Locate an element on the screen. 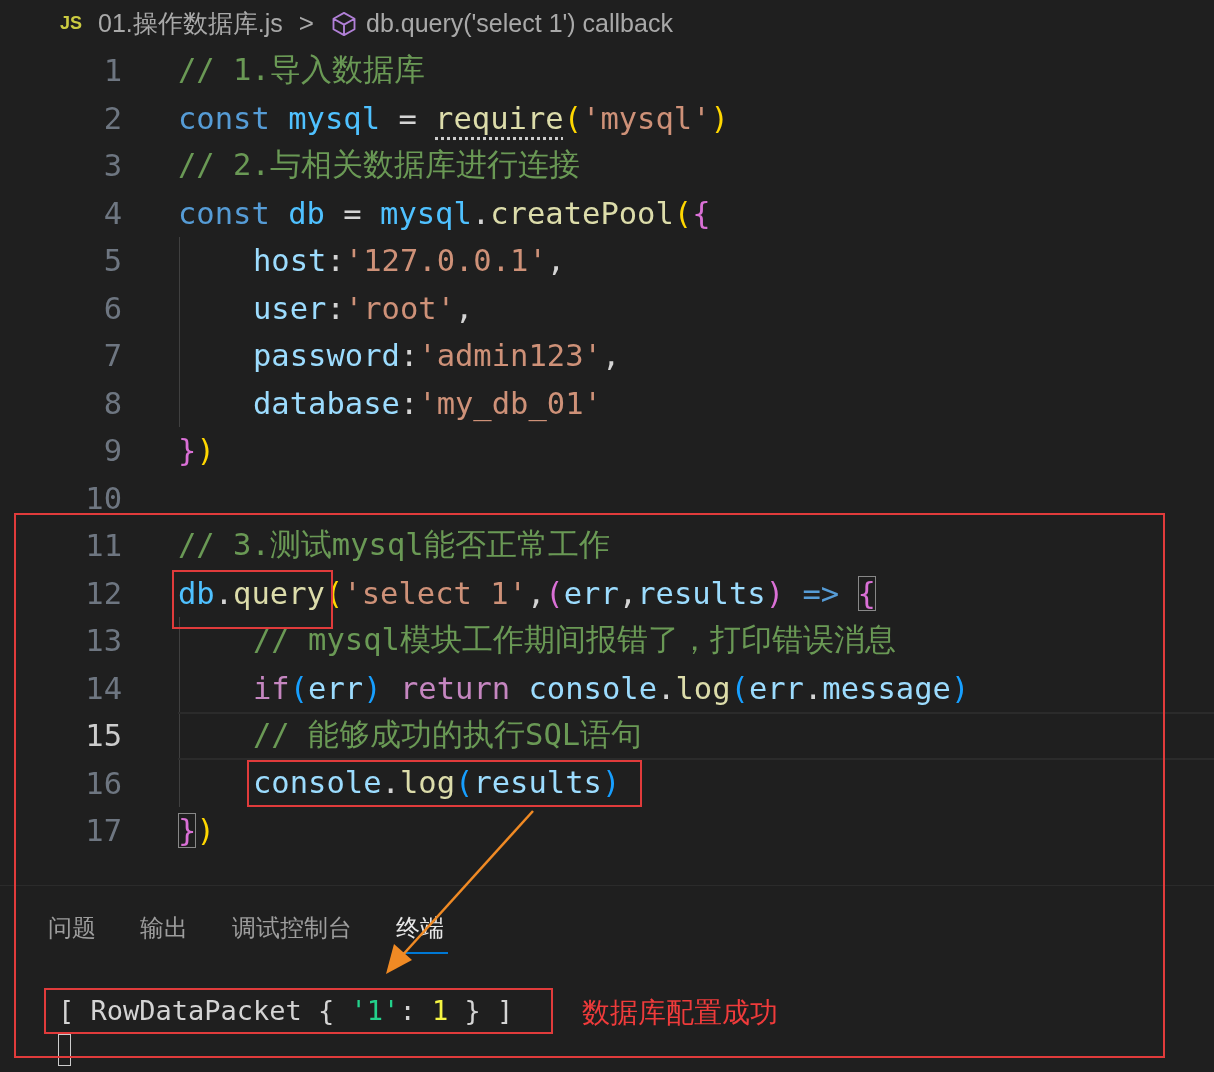 Image resolution: width=1214 pixels, height=1072 pixels. terminal-cursor is located at coordinates (64, 1049).